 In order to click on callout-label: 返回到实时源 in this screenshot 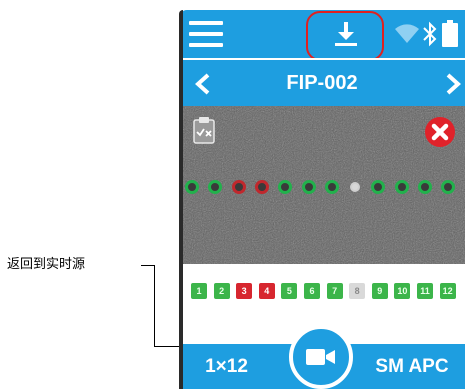, I will do `click(46, 264)`.